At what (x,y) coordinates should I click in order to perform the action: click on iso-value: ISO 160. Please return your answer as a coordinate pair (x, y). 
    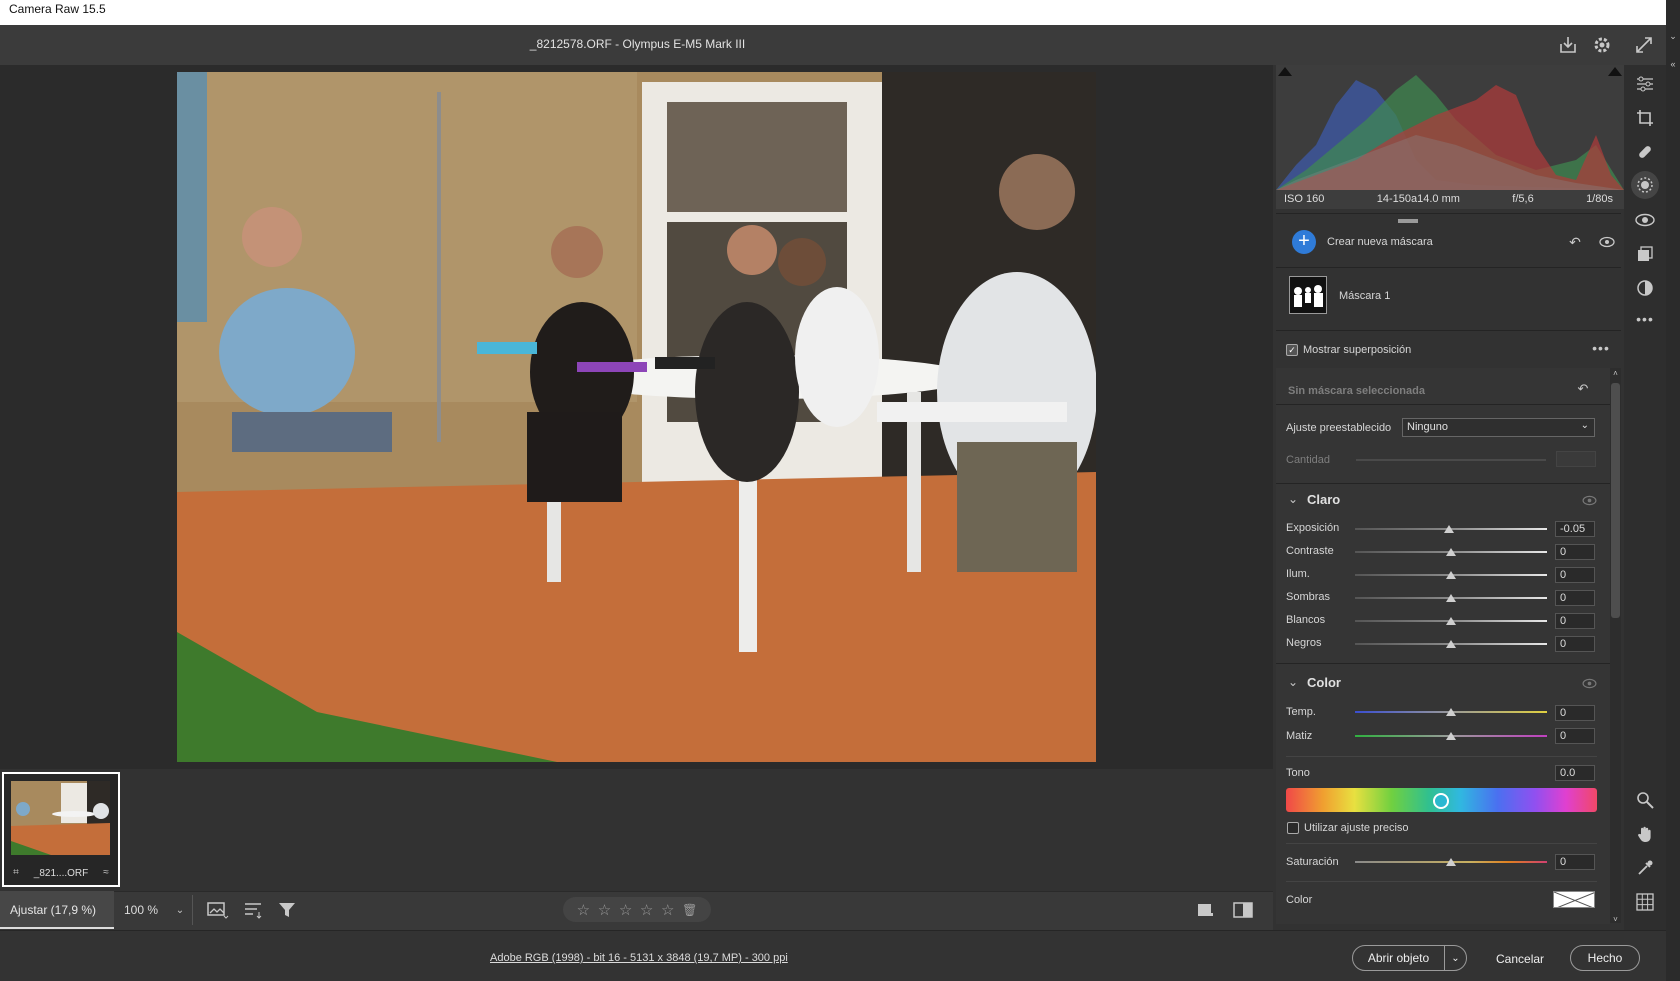
    Looking at the image, I should click on (1304, 199).